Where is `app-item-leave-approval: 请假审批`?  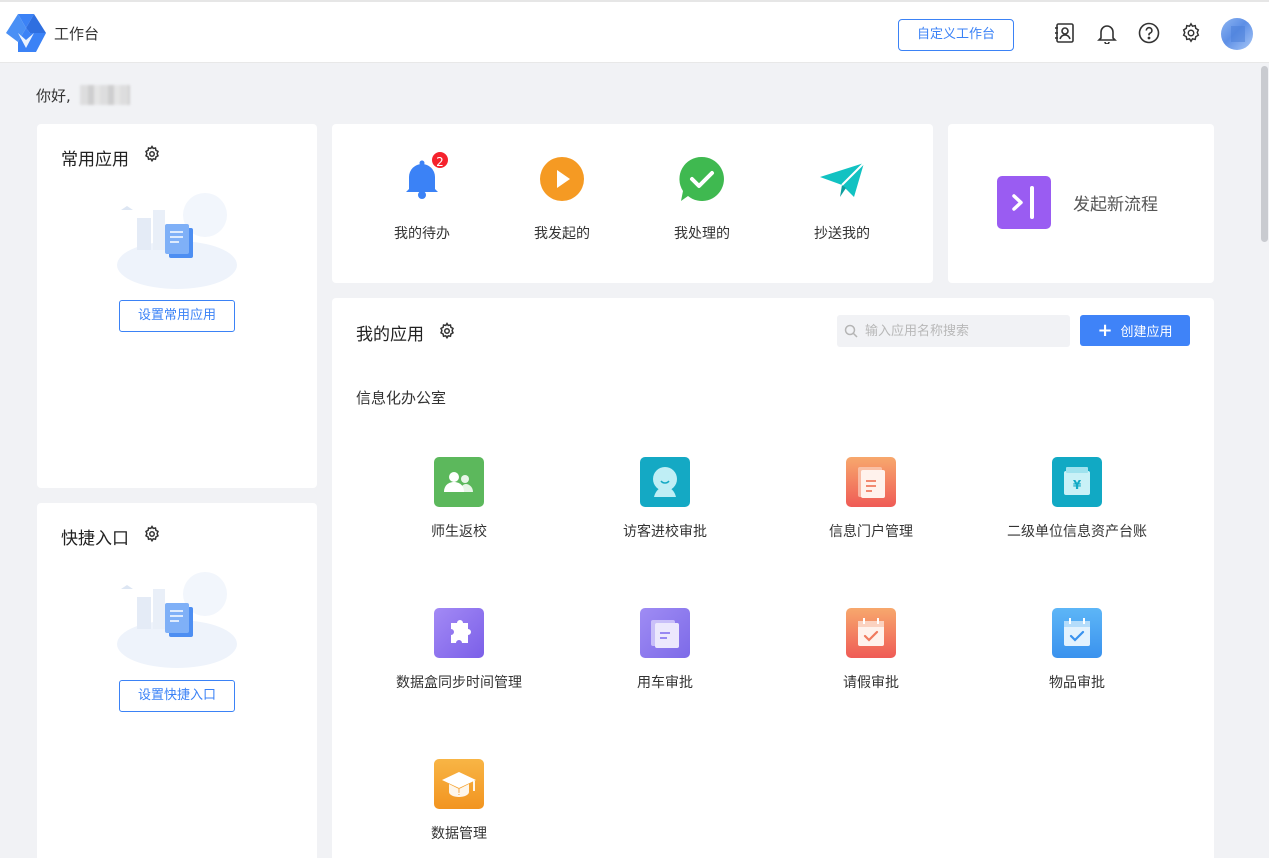 app-item-leave-approval: 请假审批 is located at coordinates (871, 650).